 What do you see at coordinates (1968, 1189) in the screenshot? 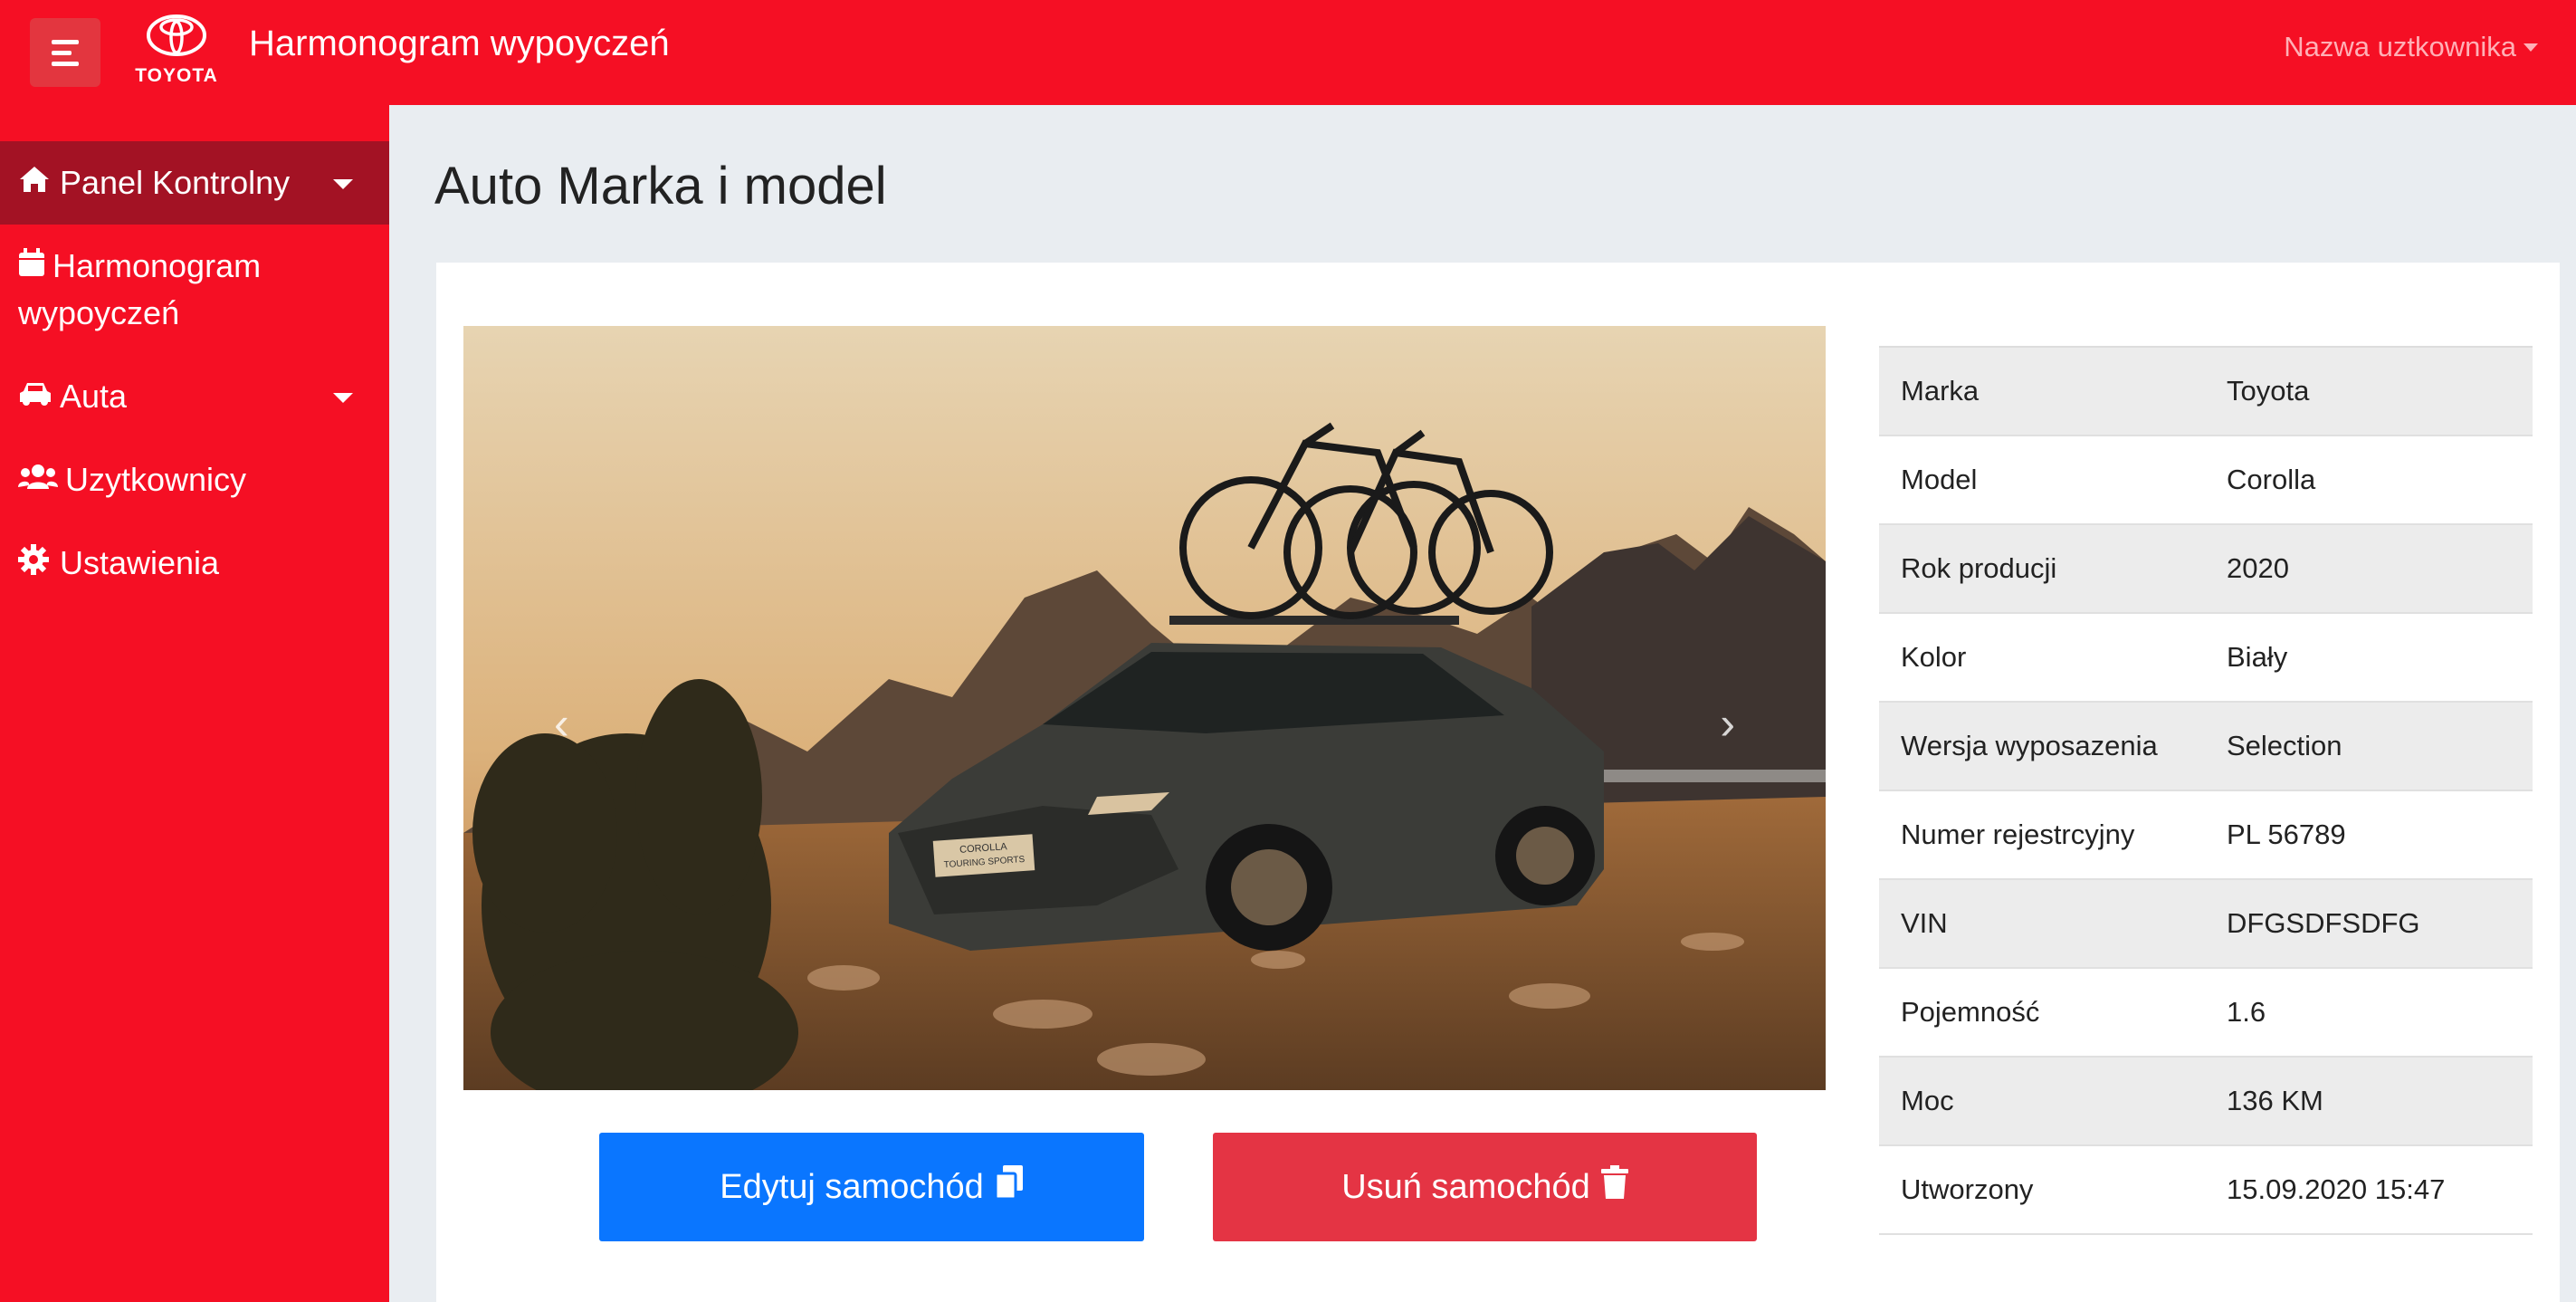
I see `detail-key: Utworzony` at bounding box center [1968, 1189].